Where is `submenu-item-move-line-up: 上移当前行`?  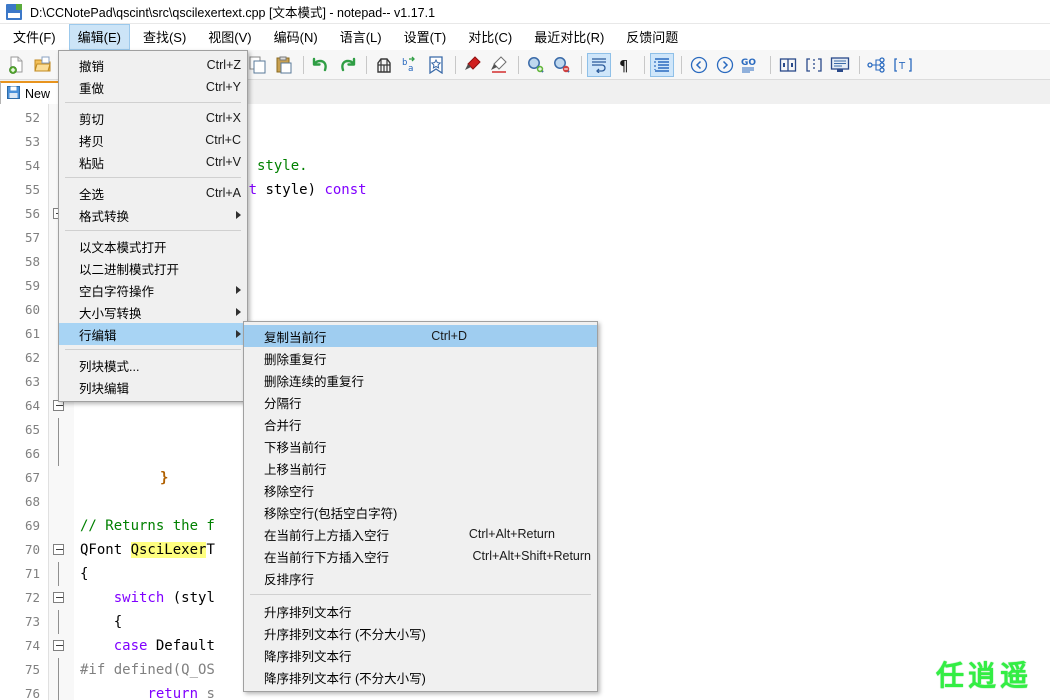
submenu-item-move-line-up: 上移当前行 is located at coordinates (420, 468).